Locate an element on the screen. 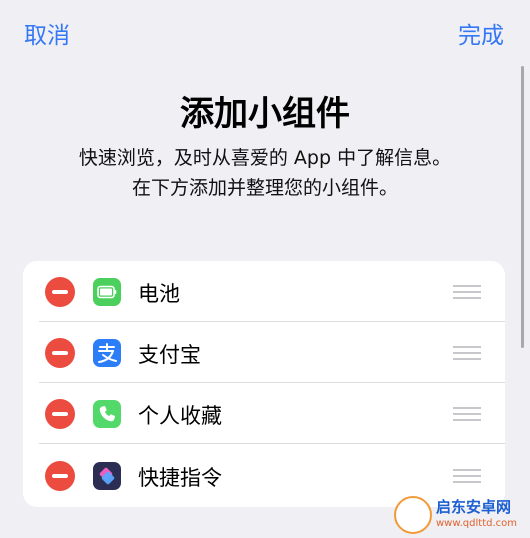 The height and width of the screenshot is (538, 530). widget-row-favorites: 个人收藏 is located at coordinates (264, 413).